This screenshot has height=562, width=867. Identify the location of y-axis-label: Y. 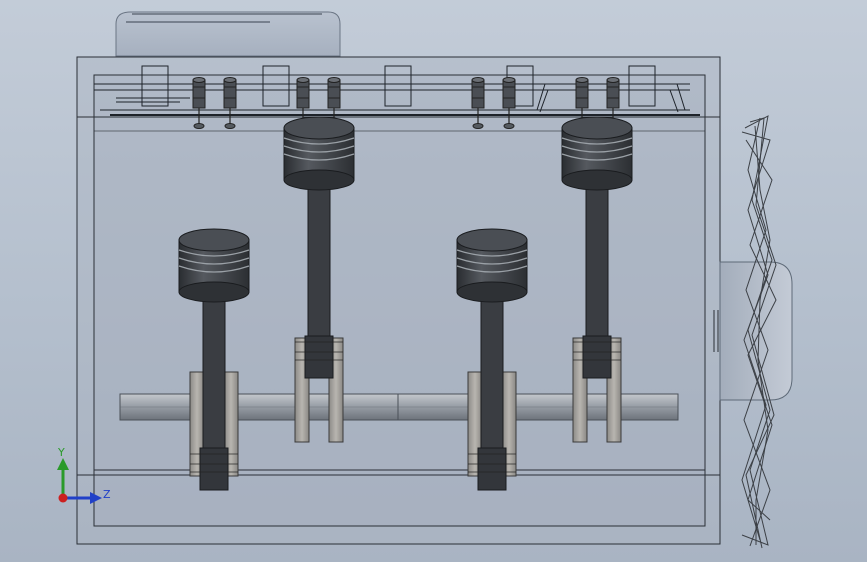
(61, 452).